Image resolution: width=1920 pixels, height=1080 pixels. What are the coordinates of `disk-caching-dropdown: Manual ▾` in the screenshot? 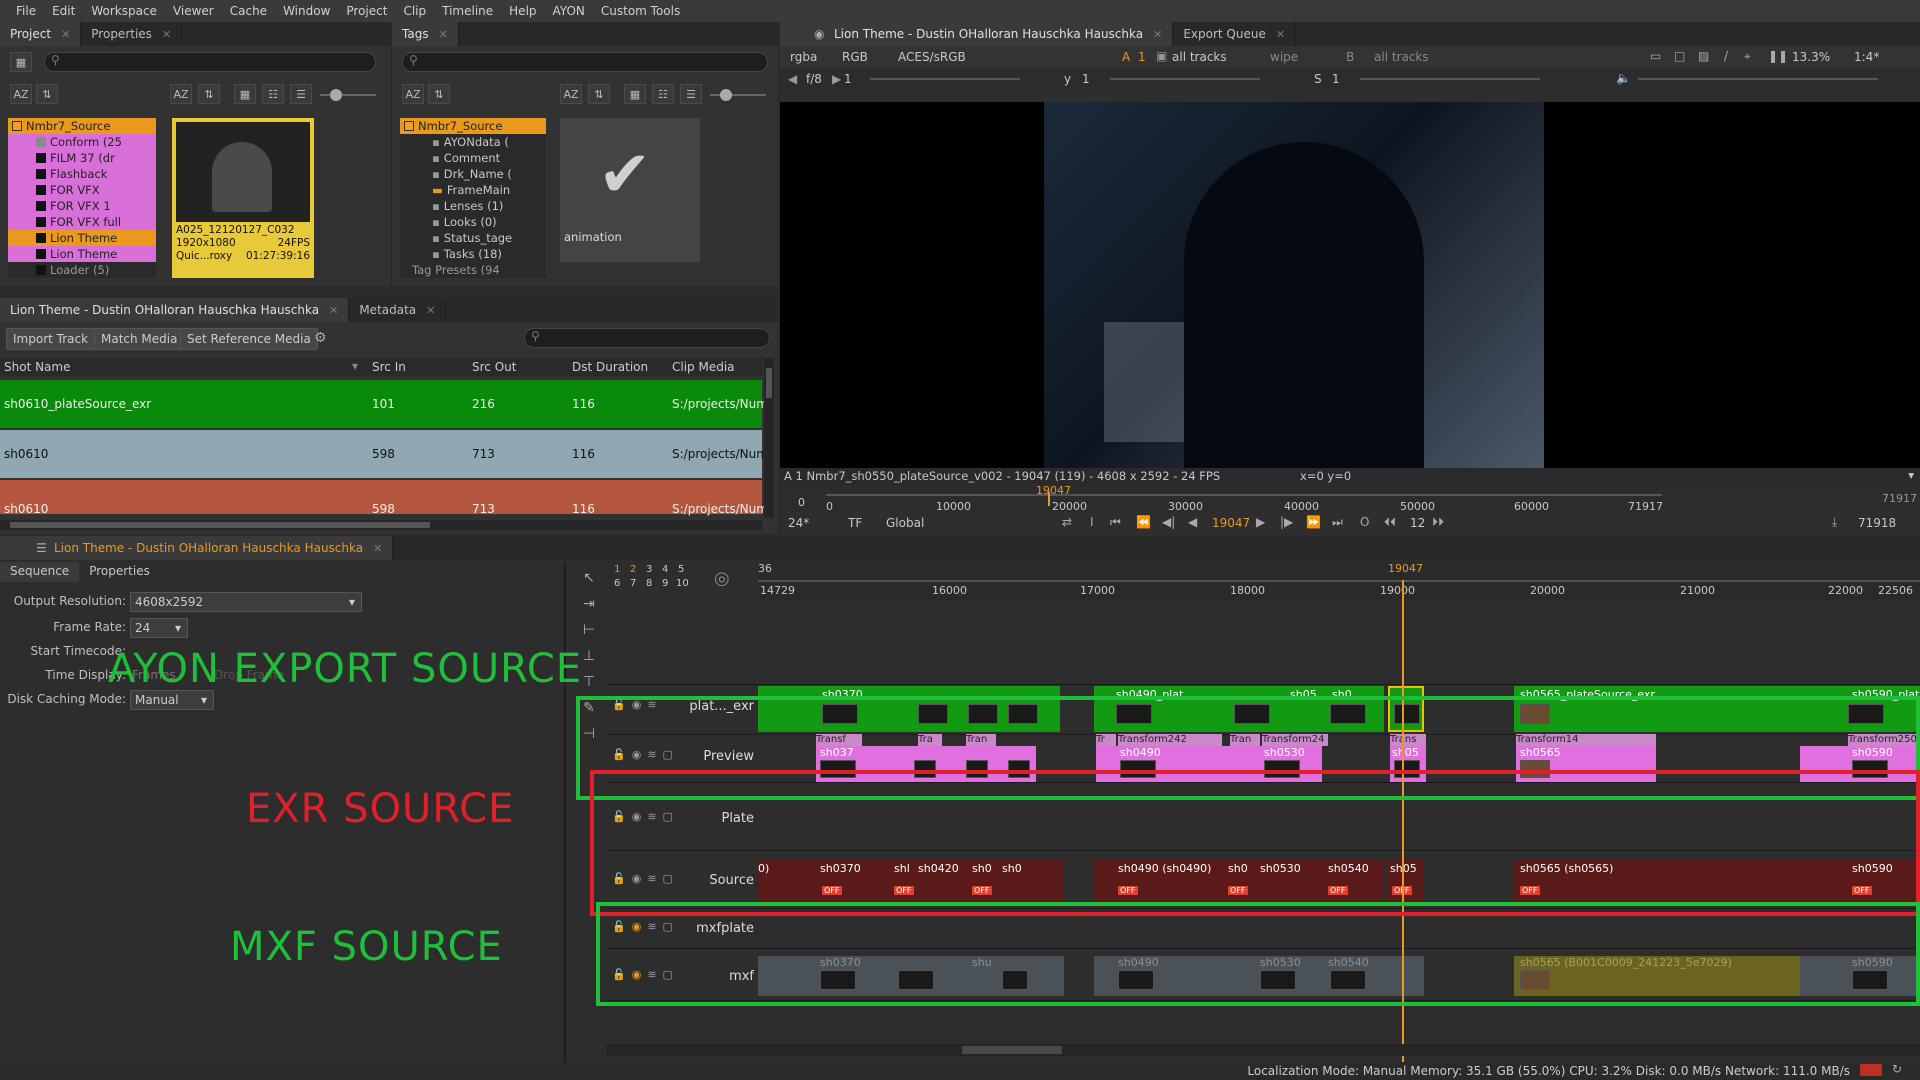 It's located at (172, 700).